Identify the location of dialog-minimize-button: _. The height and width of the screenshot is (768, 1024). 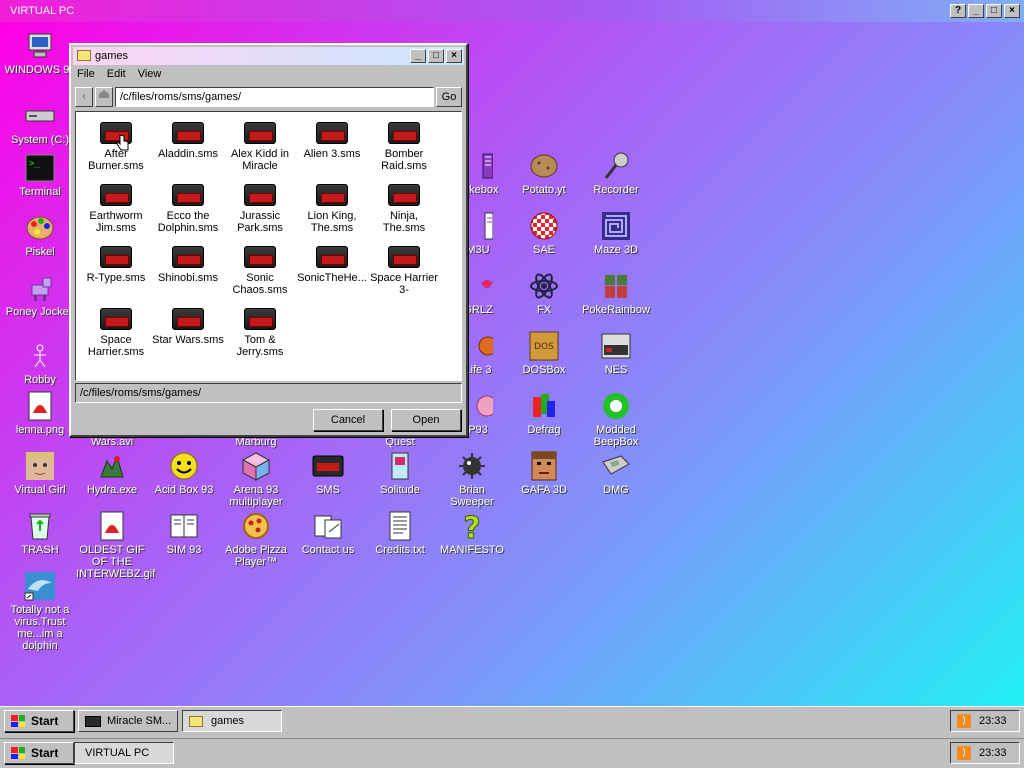
(418, 56).